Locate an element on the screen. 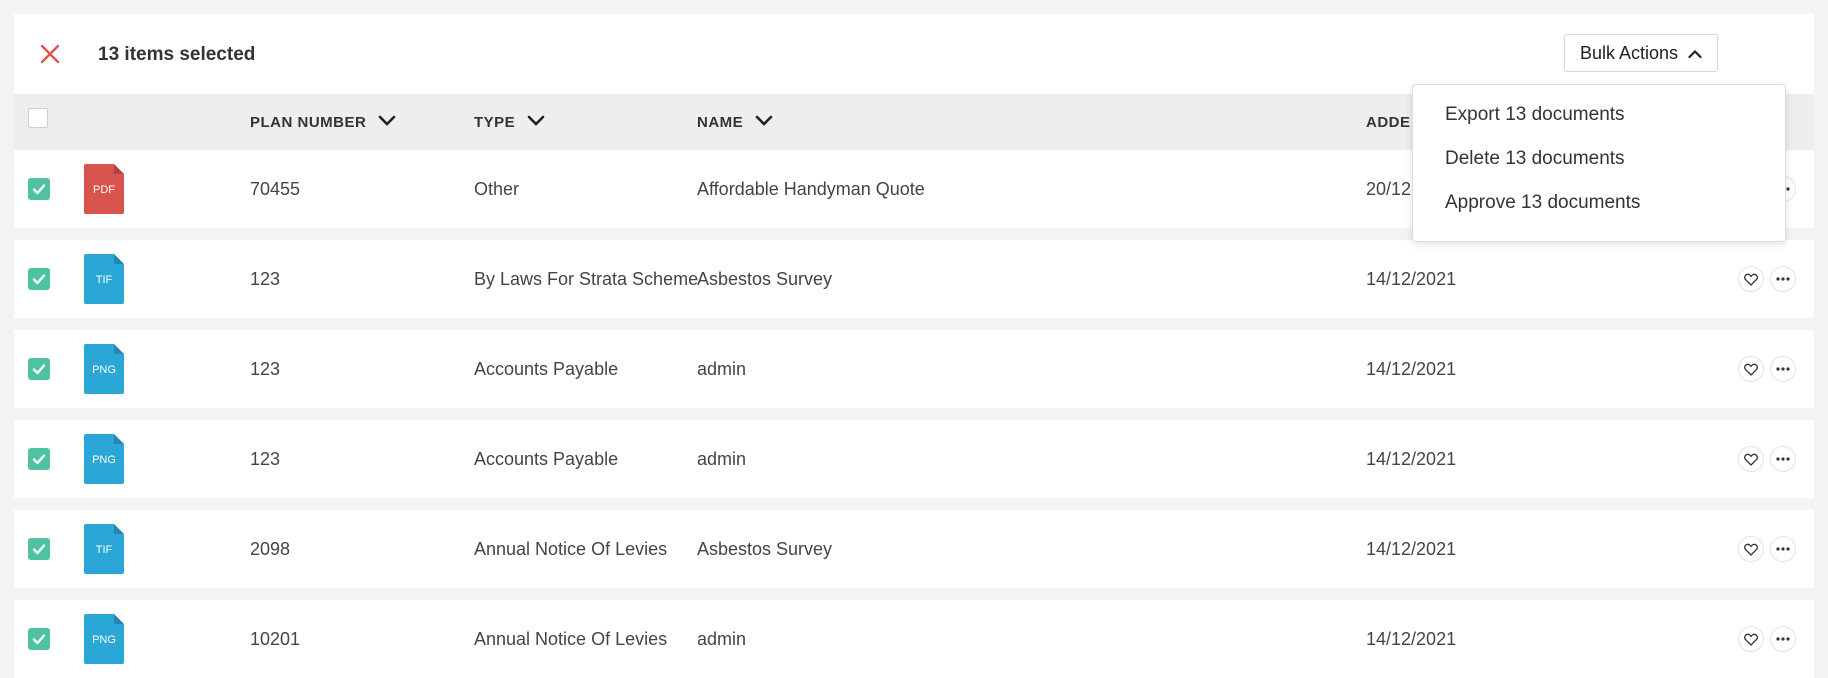 This screenshot has height=678, width=1828. column-name: NAME is located at coordinates (735, 122).